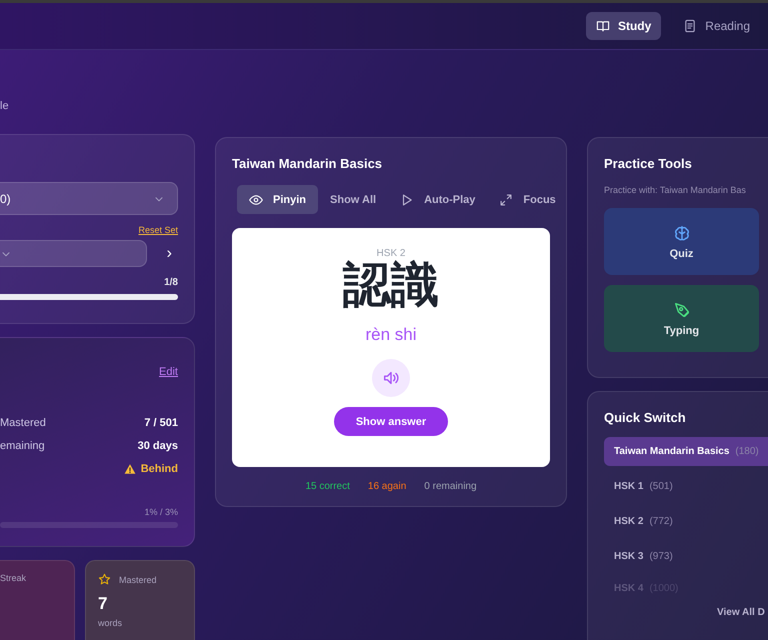  What do you see at coordinates (686, 556) in the screenshot?
I see `deck-item: HSK 3 (973)` at bounding box center [686, 556].